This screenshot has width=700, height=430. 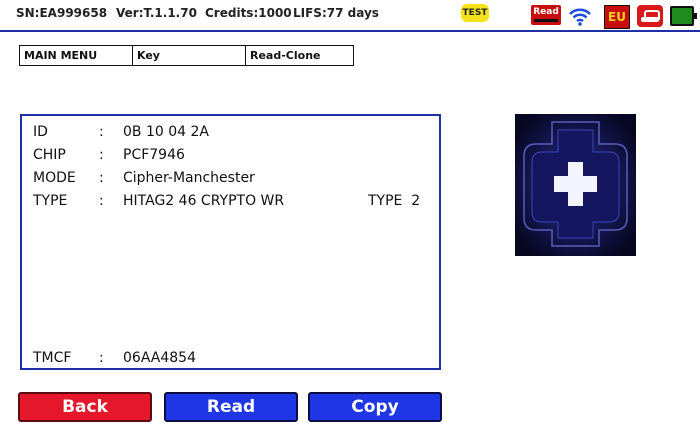 I want to click on info-label: TMCF, so click(x=52, y=358).